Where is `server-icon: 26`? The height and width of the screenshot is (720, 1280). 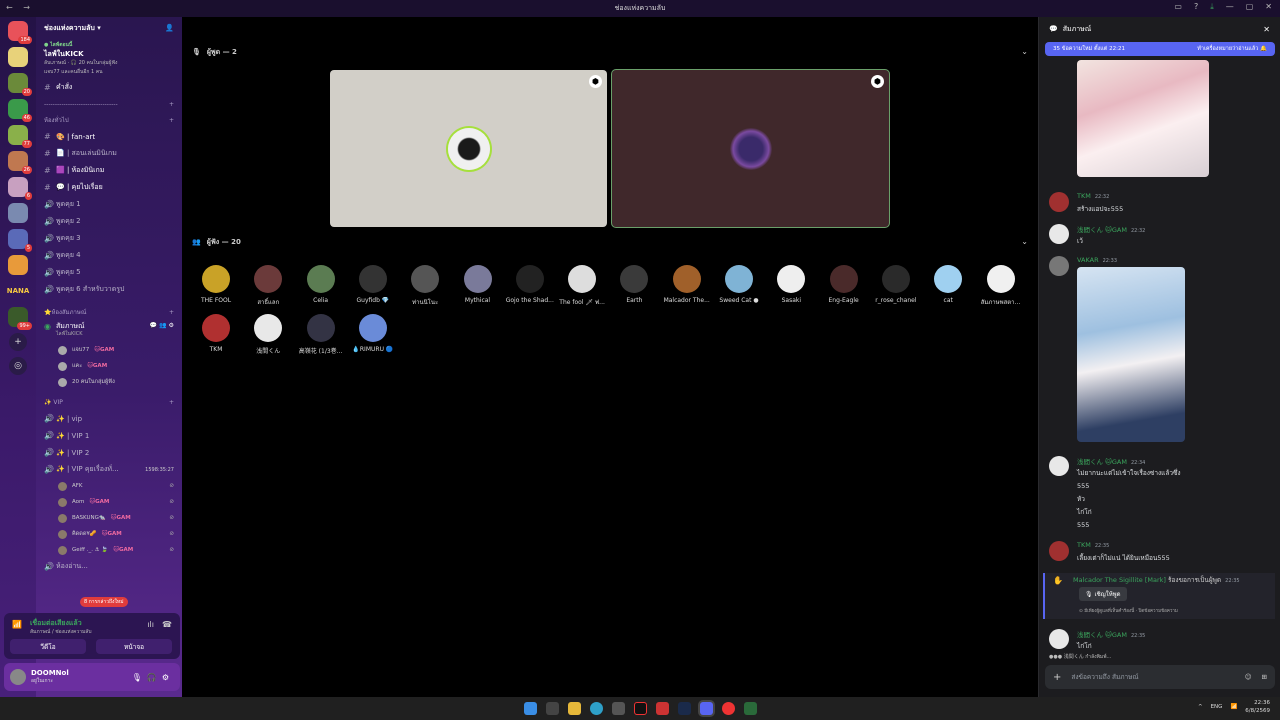 server-icon: 26 is located at coordinates (20, 162).